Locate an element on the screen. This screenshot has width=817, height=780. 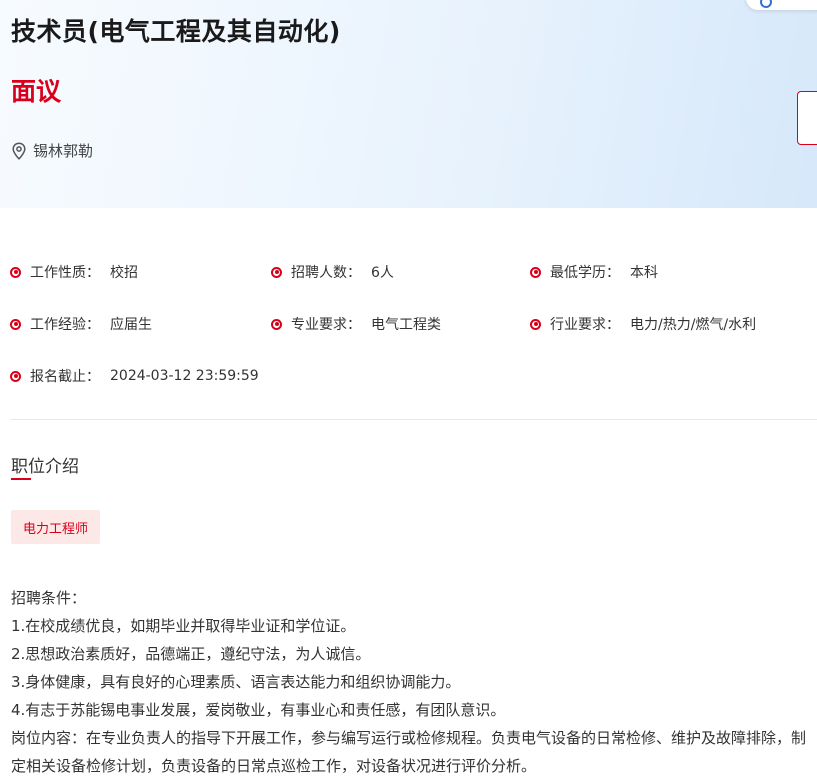
info-label: 招聘人数： is located at coordinates (326, 273).